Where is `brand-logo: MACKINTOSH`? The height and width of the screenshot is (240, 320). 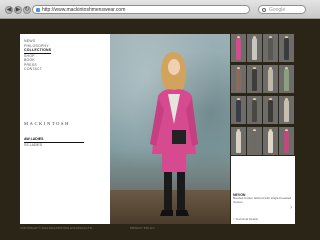
brand-logo: MACKINTOSH is located at coordinates (47, 123).